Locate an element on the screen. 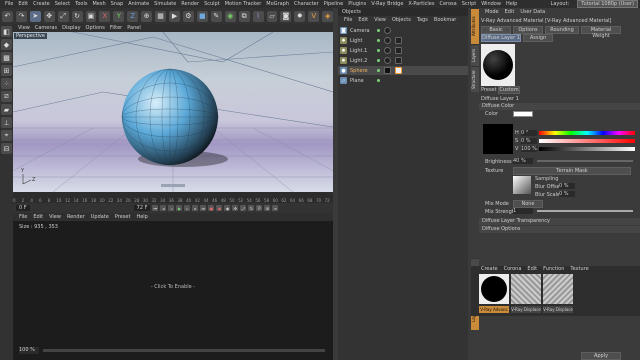 The width and height of the screenshot is (640, 360). menu-x-particles: X-Particles is located at coordinates (421, 4).